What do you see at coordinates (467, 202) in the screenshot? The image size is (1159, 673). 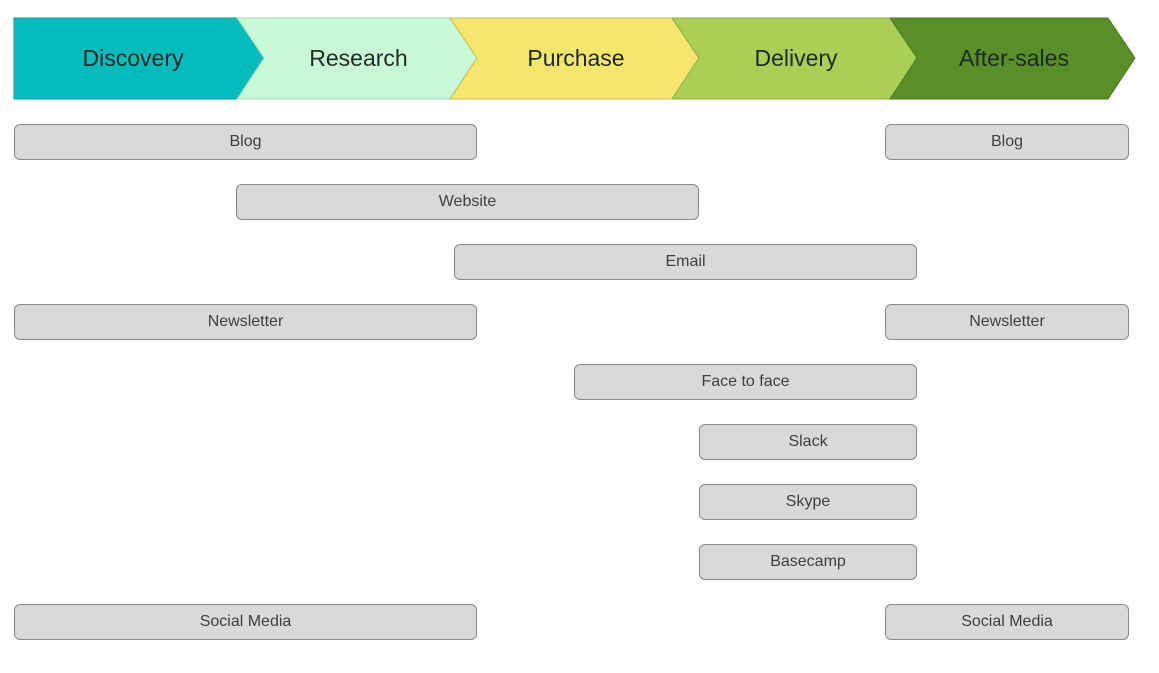 I see `channel-bar-website: Website` at bounding box center [467, 202].